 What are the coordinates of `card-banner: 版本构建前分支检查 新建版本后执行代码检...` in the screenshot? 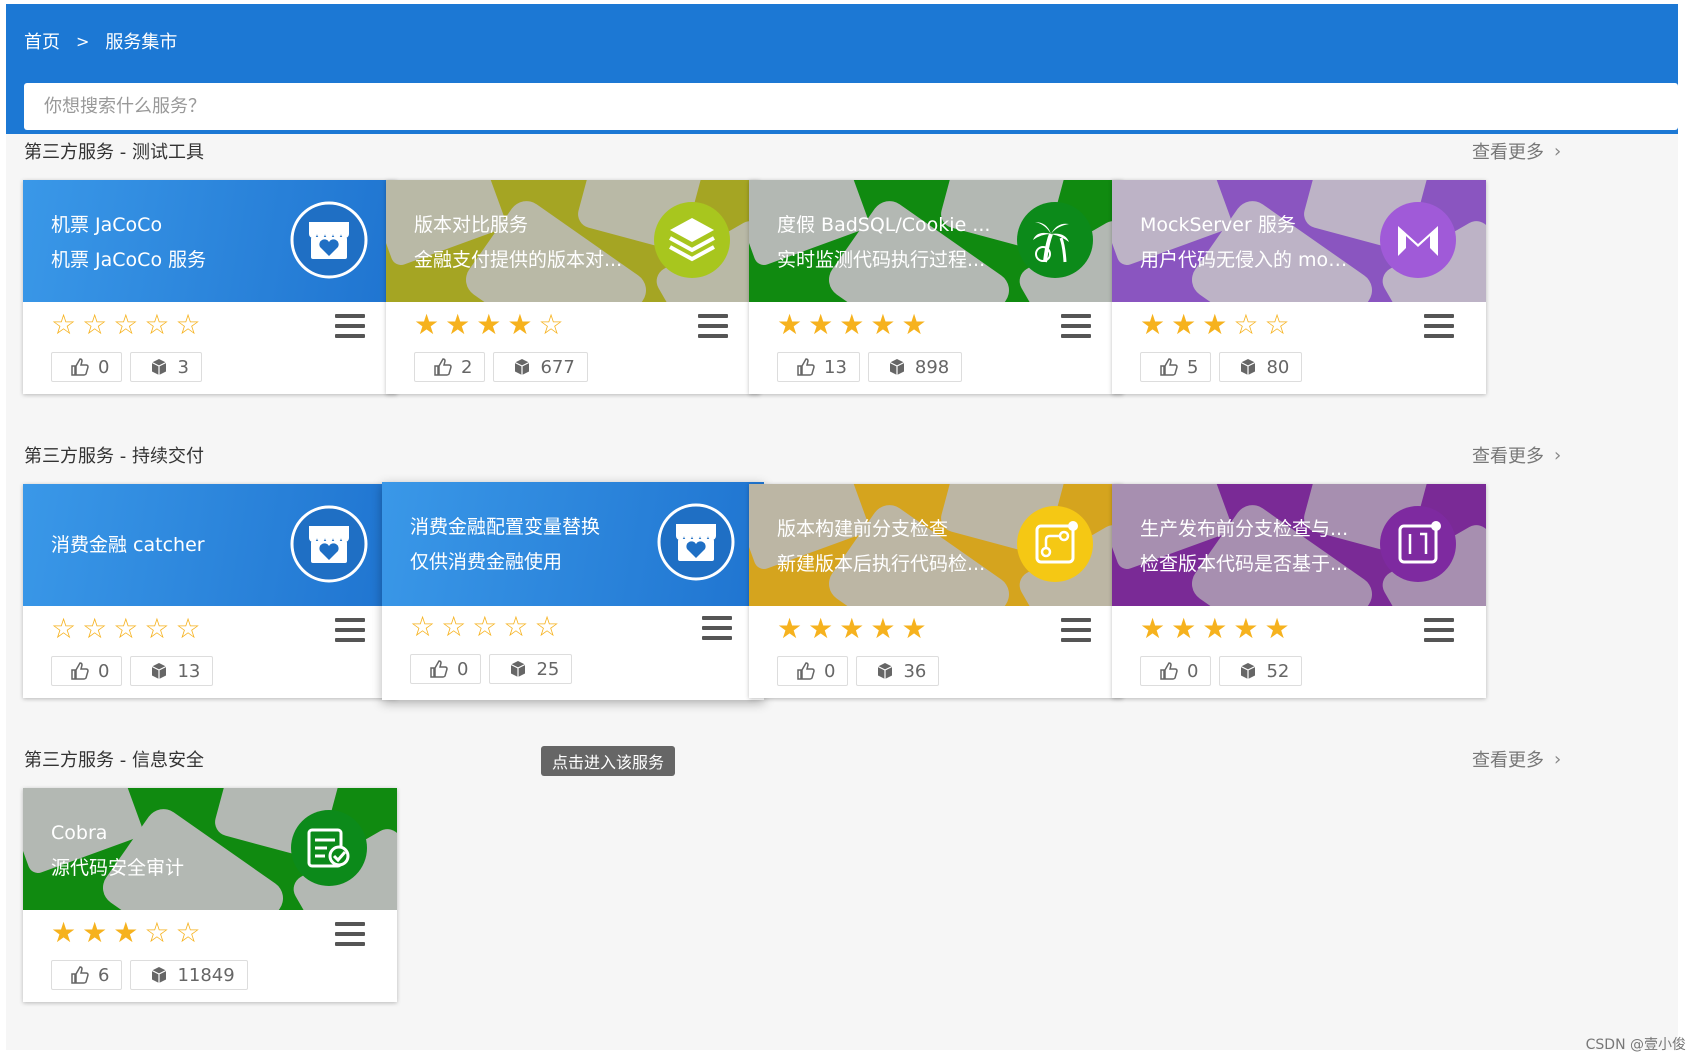 It's located at (936, 545).